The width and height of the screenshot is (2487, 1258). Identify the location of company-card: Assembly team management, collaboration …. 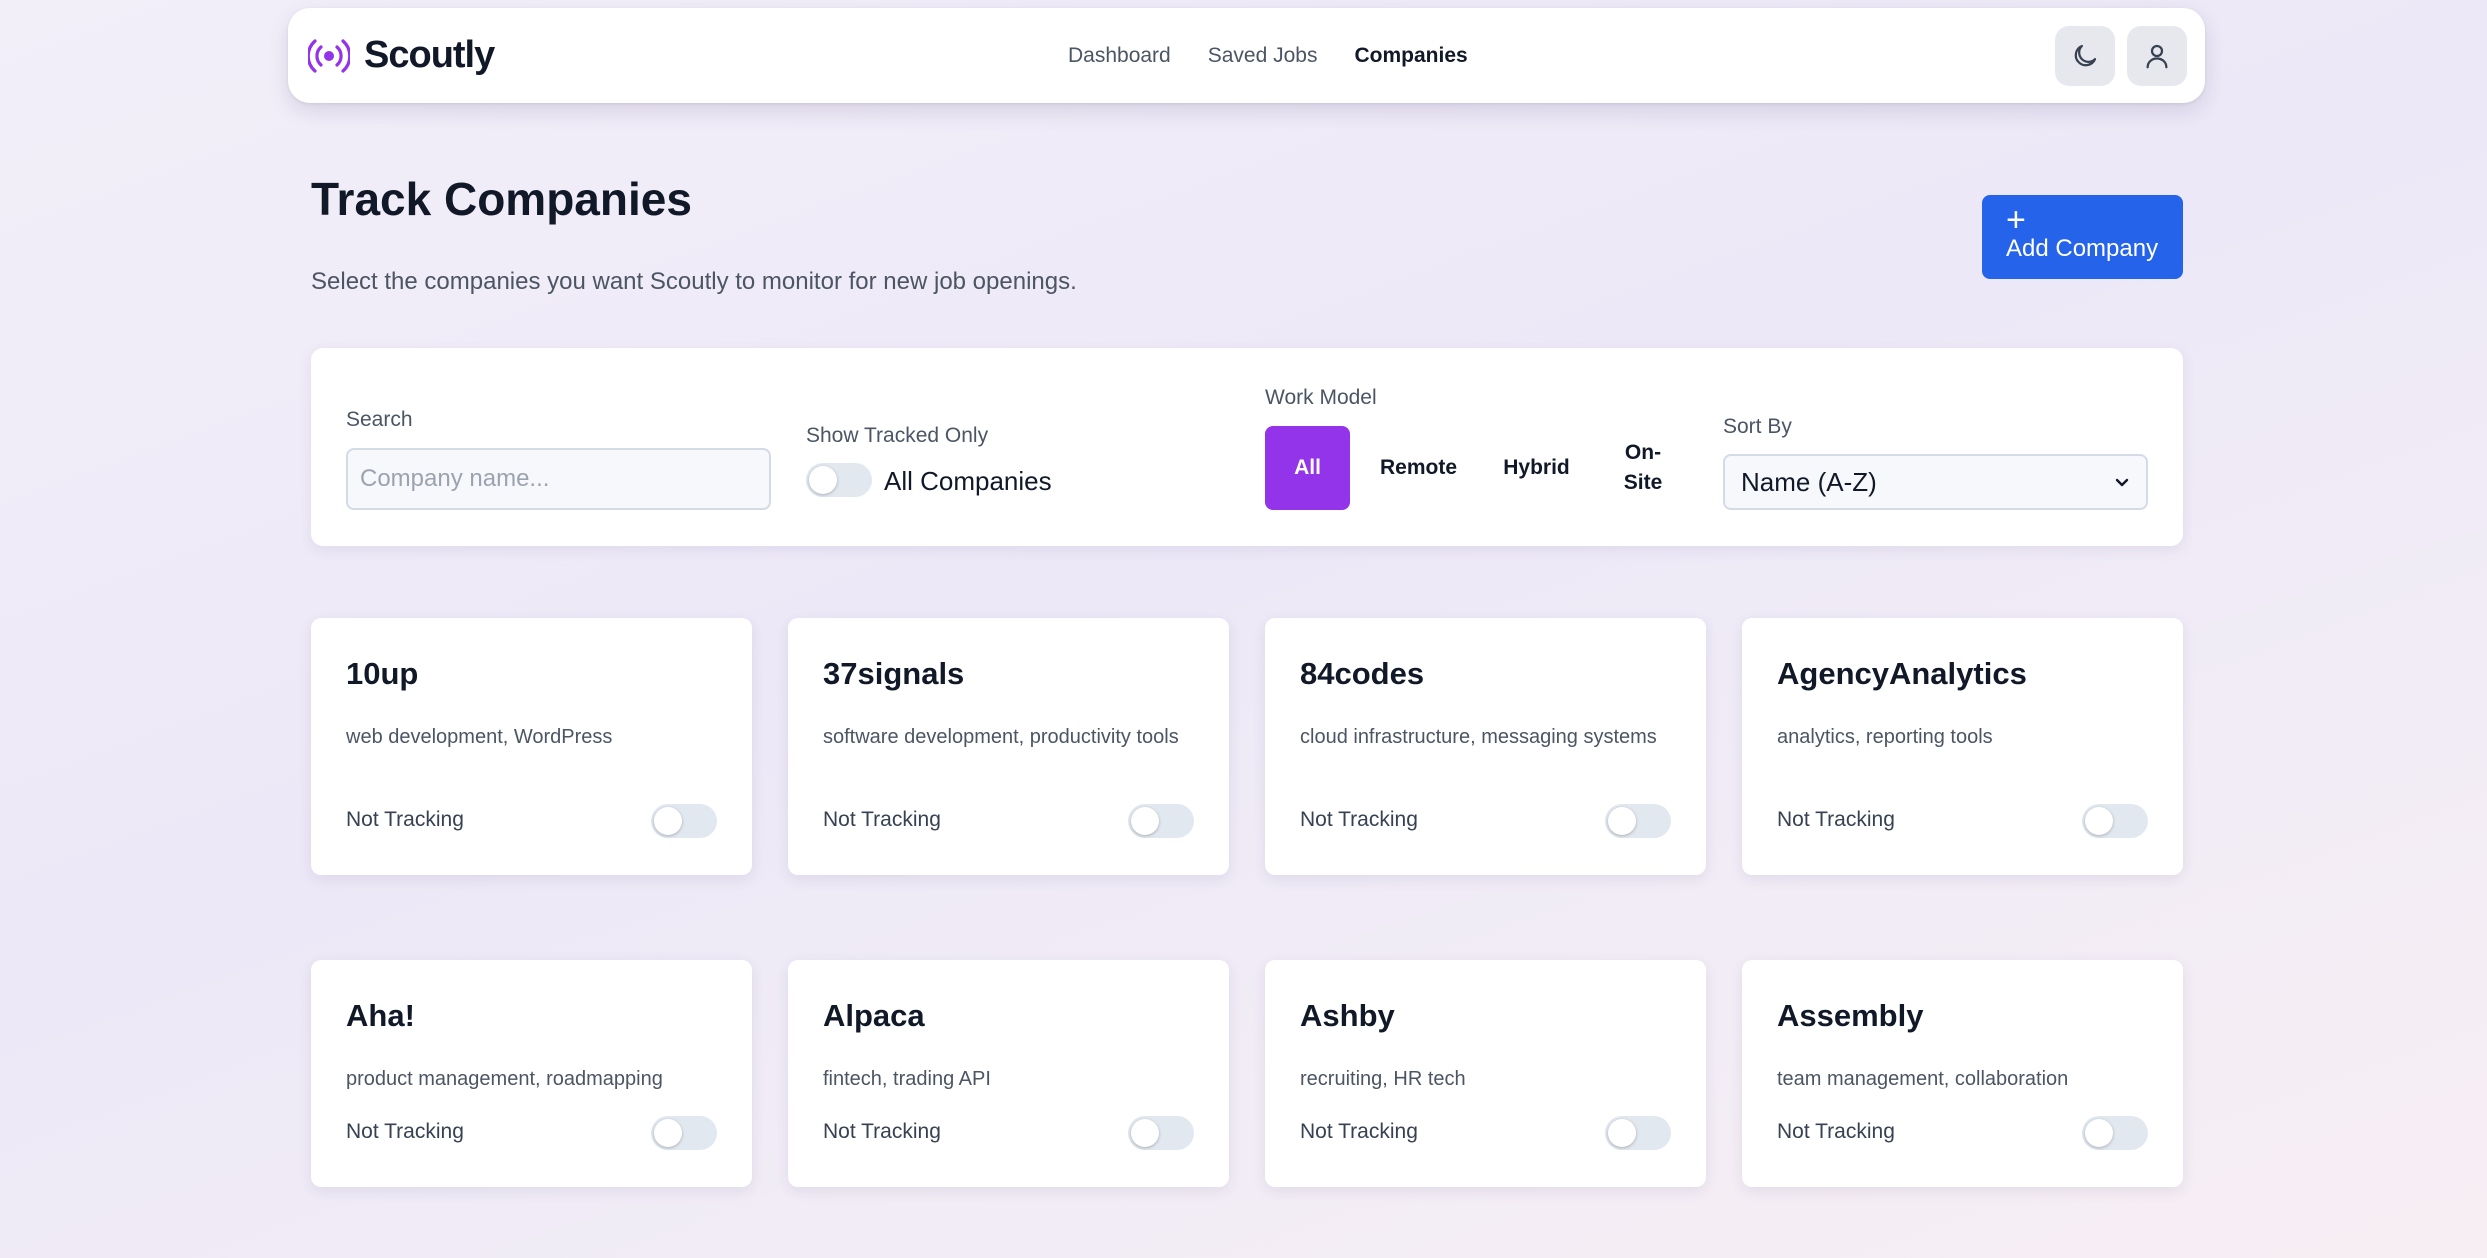
(1962, 1073).